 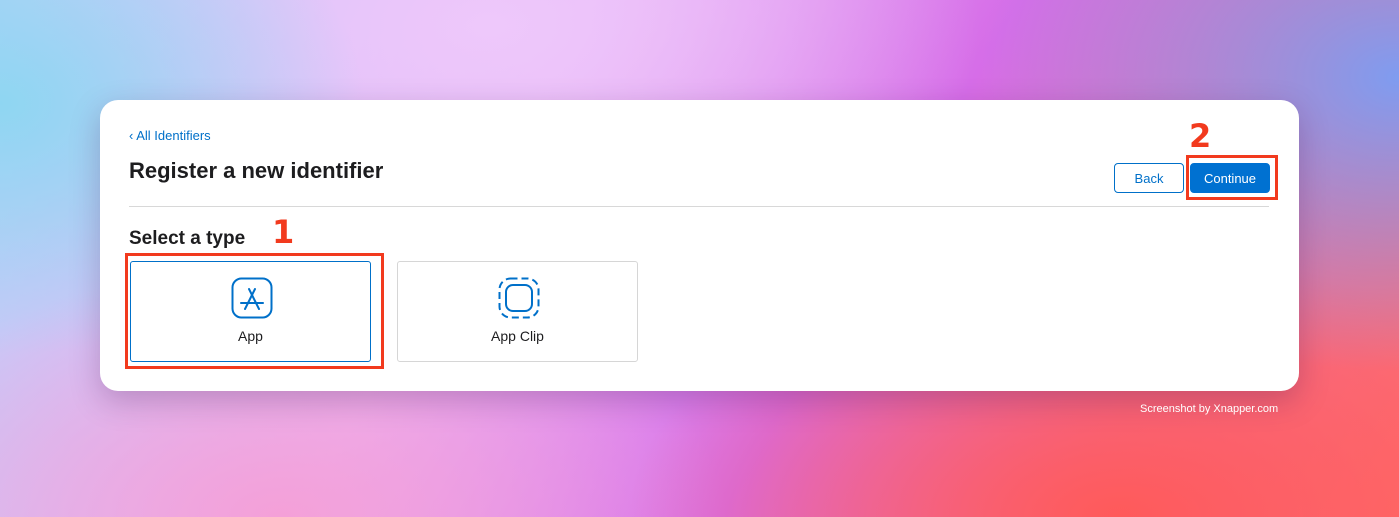 I want to click on type-option-app-clip: App Clip, so click(x=517, y=311).